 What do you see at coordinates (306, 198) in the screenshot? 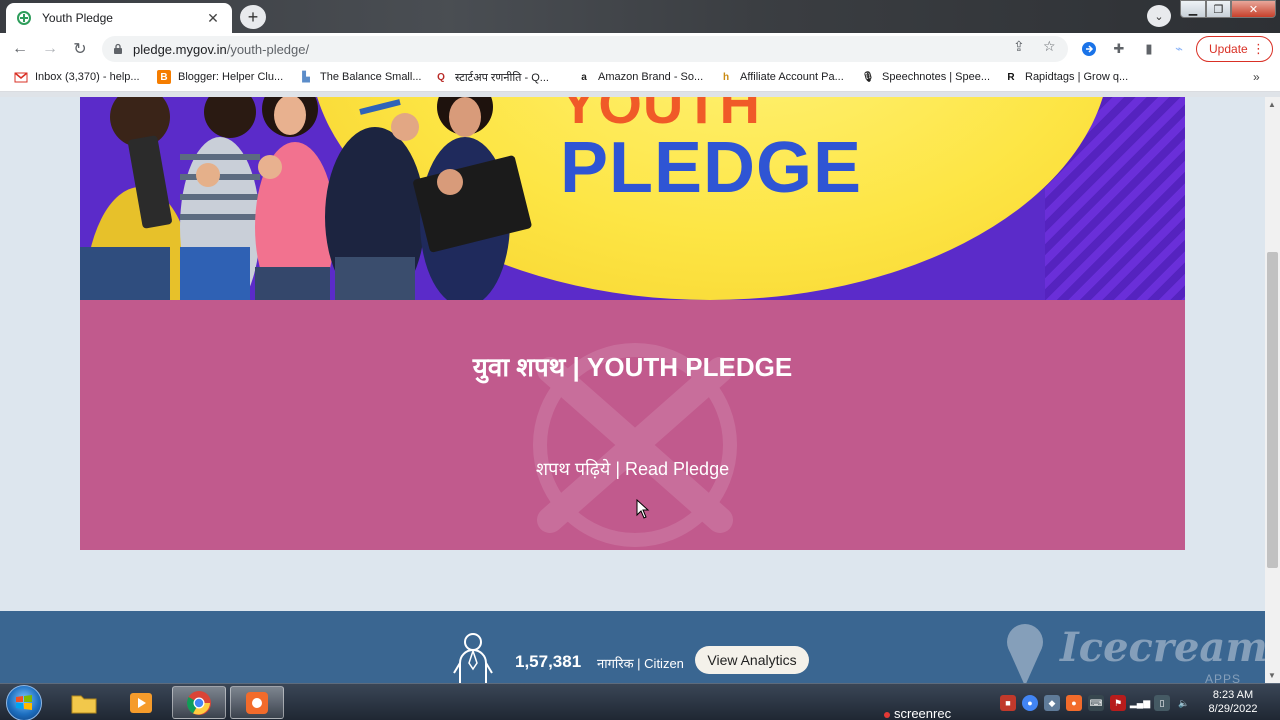
I see `students-group-photo` at bounding box center [306, 198].